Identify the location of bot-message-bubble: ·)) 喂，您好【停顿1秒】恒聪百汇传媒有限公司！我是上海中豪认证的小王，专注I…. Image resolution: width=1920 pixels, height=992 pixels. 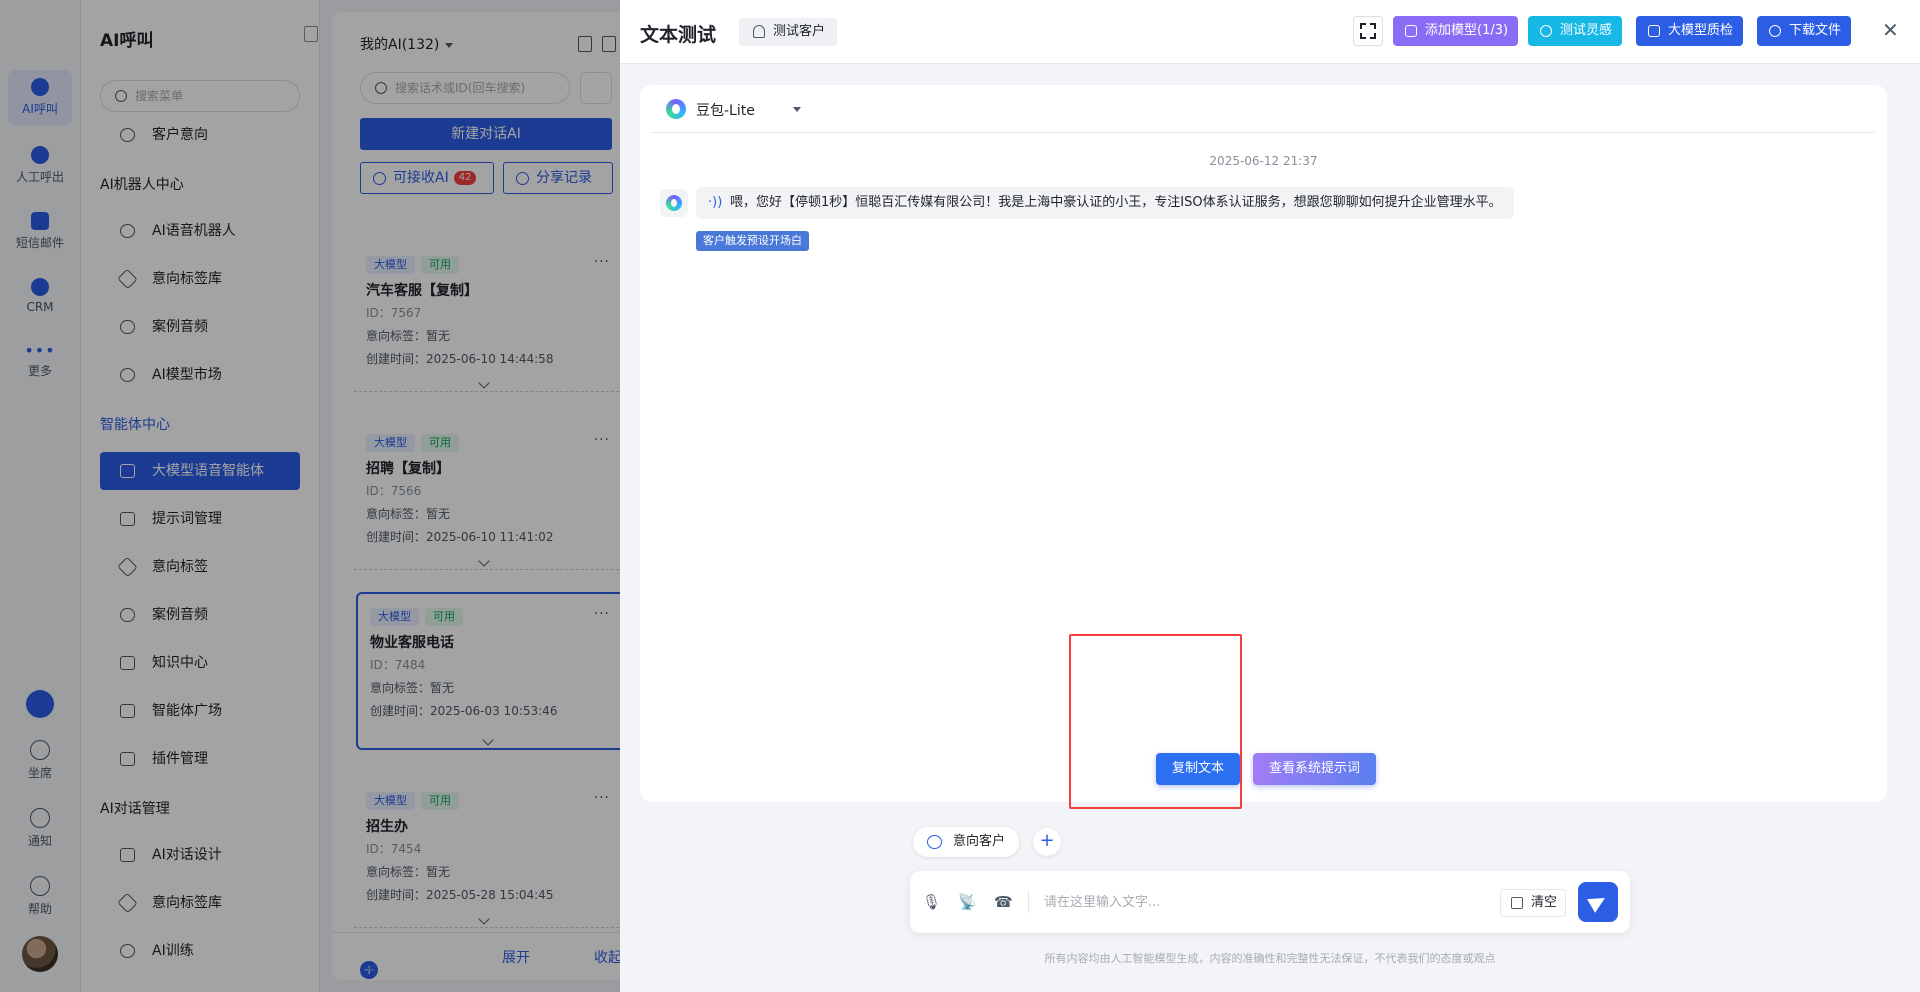
(1105, 203).